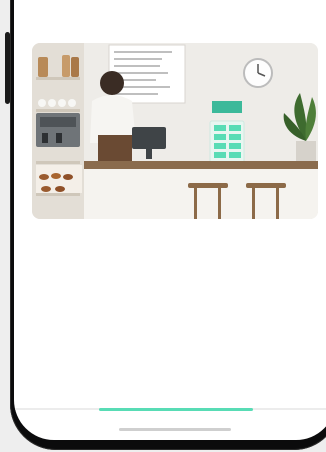 This screenshot has height=452, width=326. I want to click on carousel-active-indicator, so click(176, 409).